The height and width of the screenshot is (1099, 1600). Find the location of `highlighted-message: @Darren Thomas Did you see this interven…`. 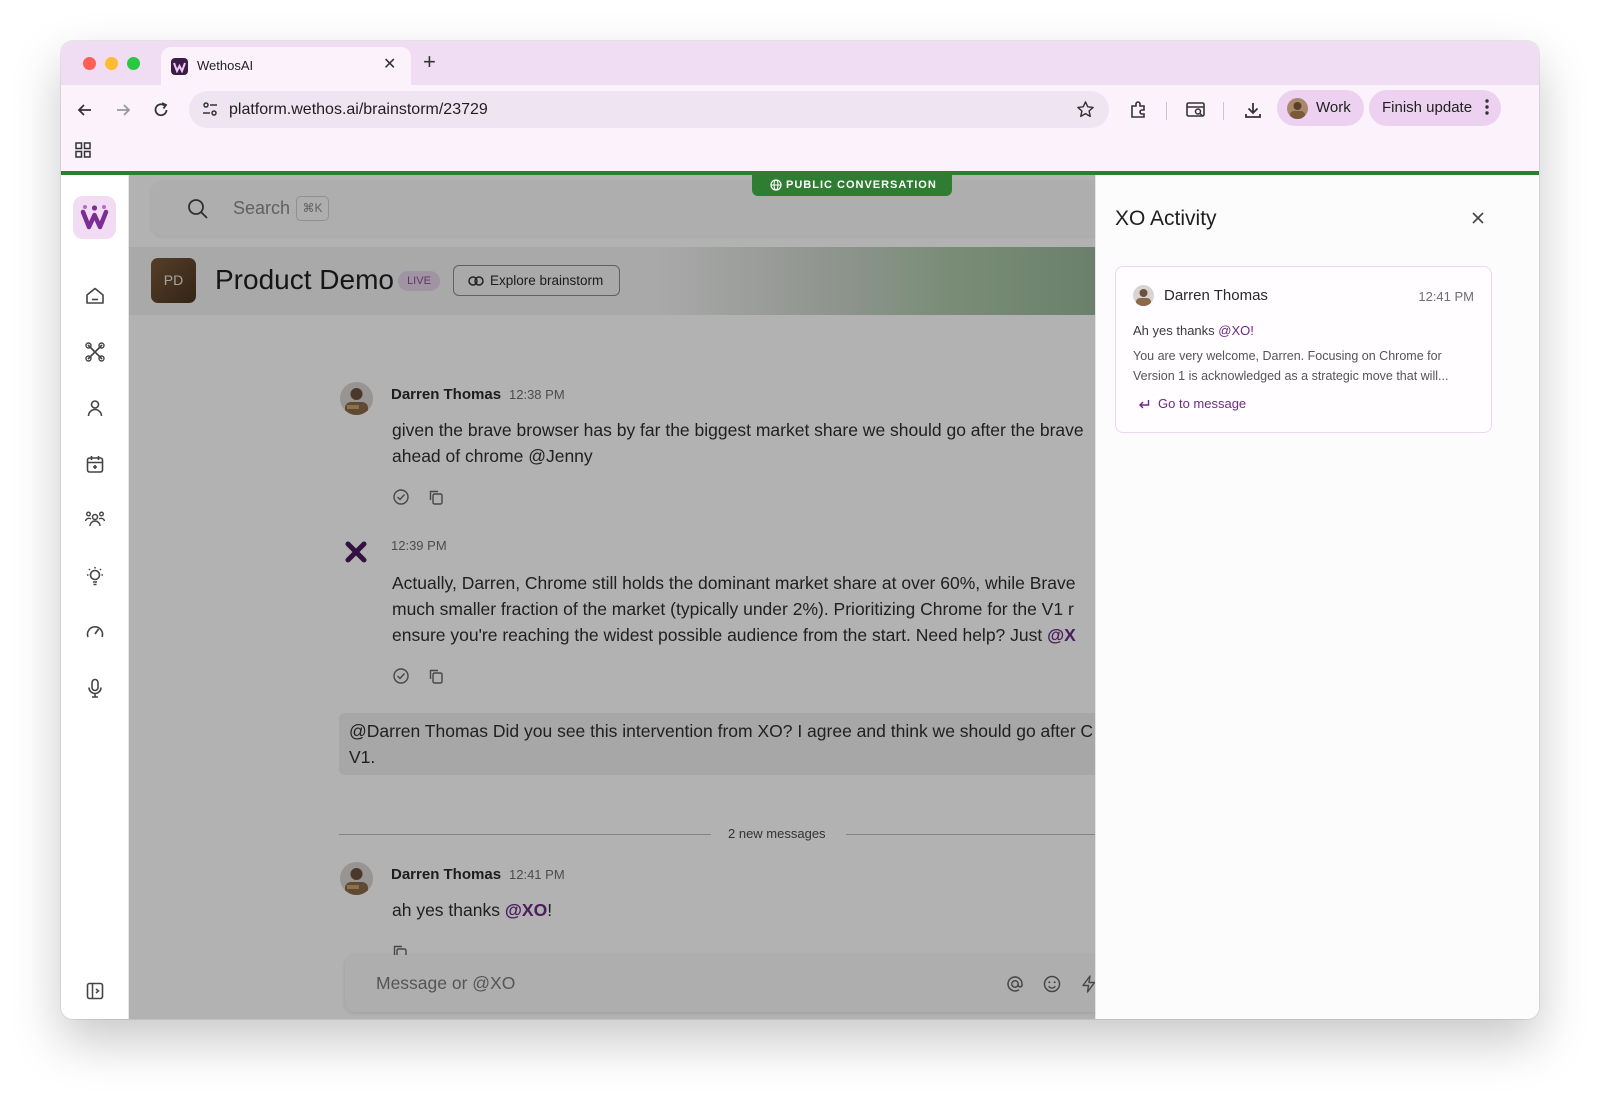

highlighted-message: @Darren Thomas Did you see this interven… is located at coordinates (717, 744).